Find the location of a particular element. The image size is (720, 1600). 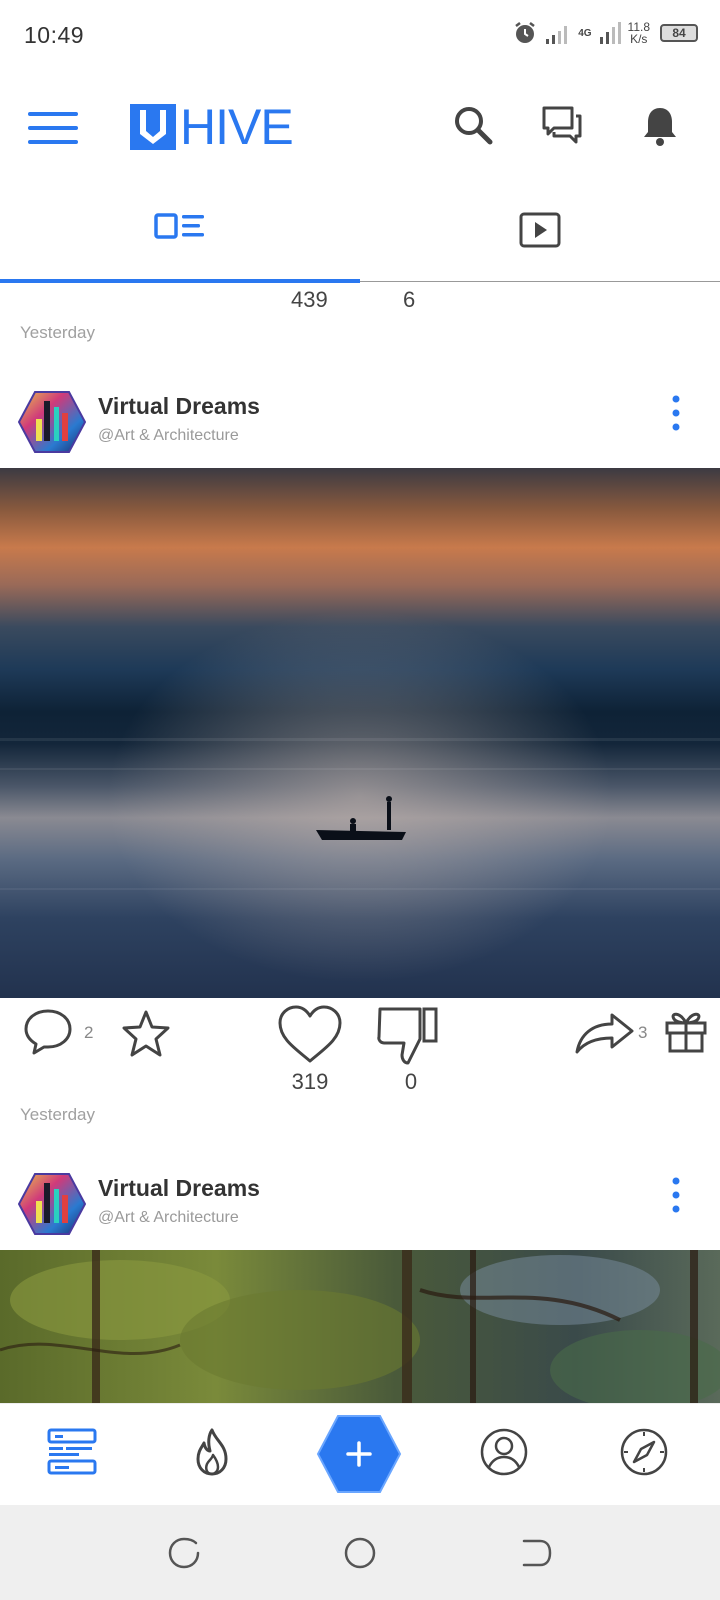

back-icon is located at coordinates (536, 1553).